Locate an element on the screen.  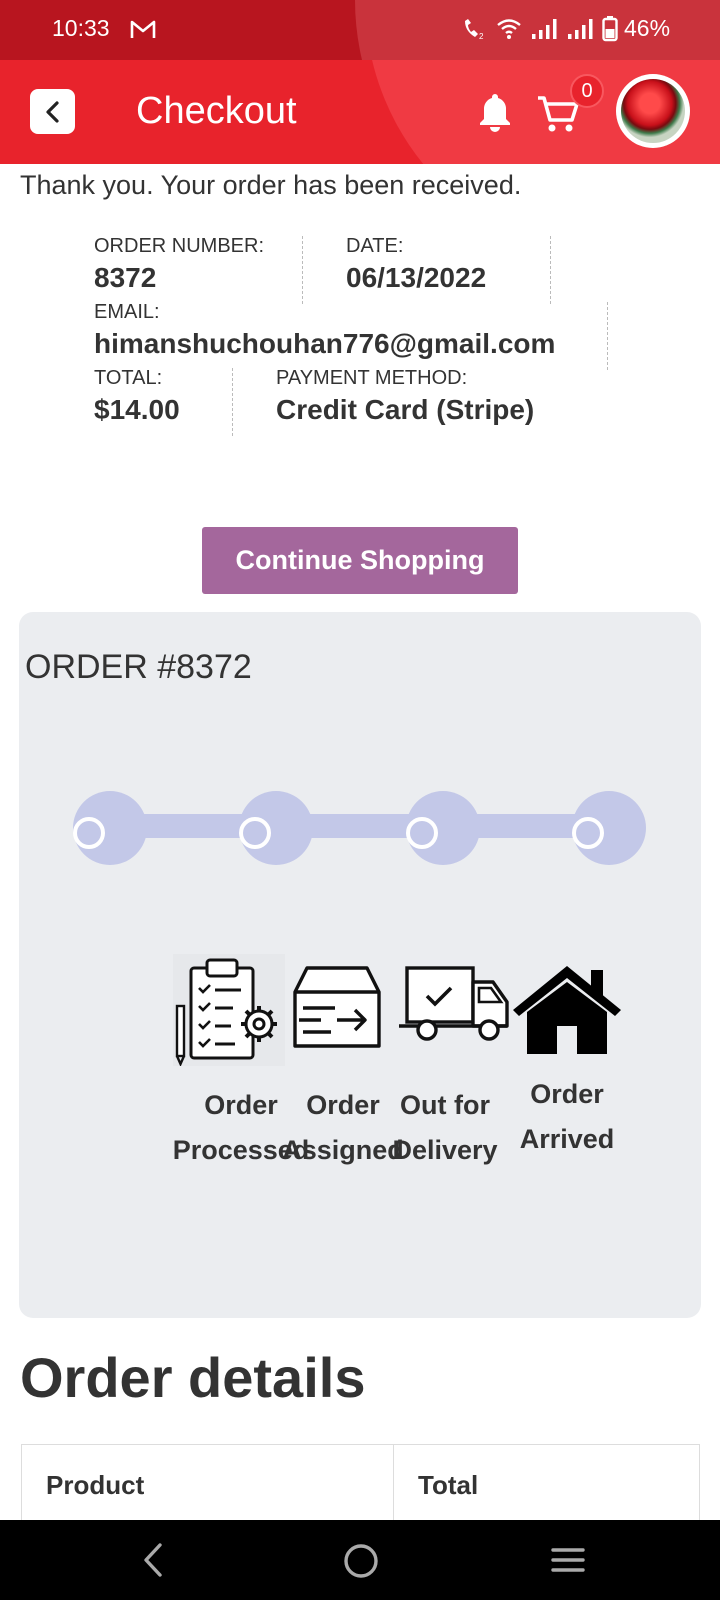
battery-icon is located at coordinates (610, 29).